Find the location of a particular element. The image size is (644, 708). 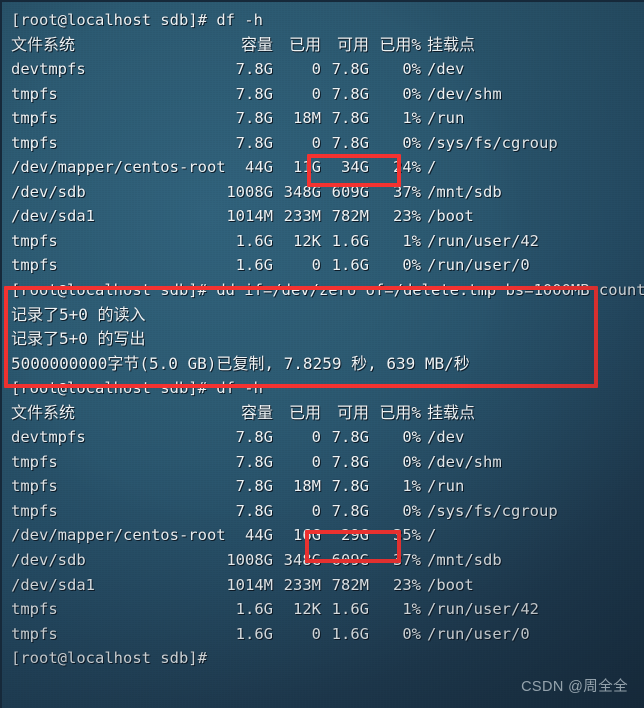

cell-size: 44G is located at coordinates (259, 167).